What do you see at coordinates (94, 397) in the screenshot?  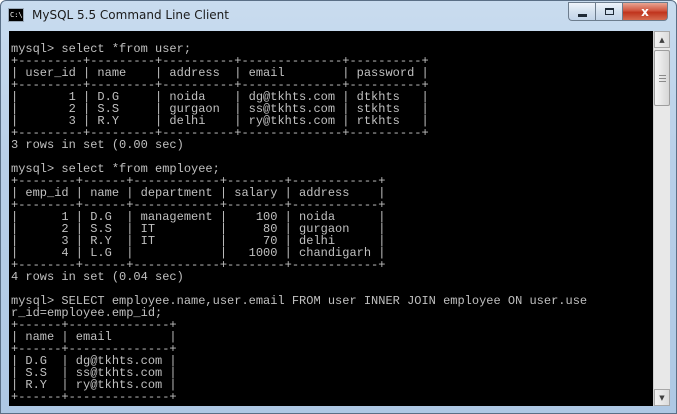 I see `console-line: +------+--------------+` at bounding box center [94, 397].